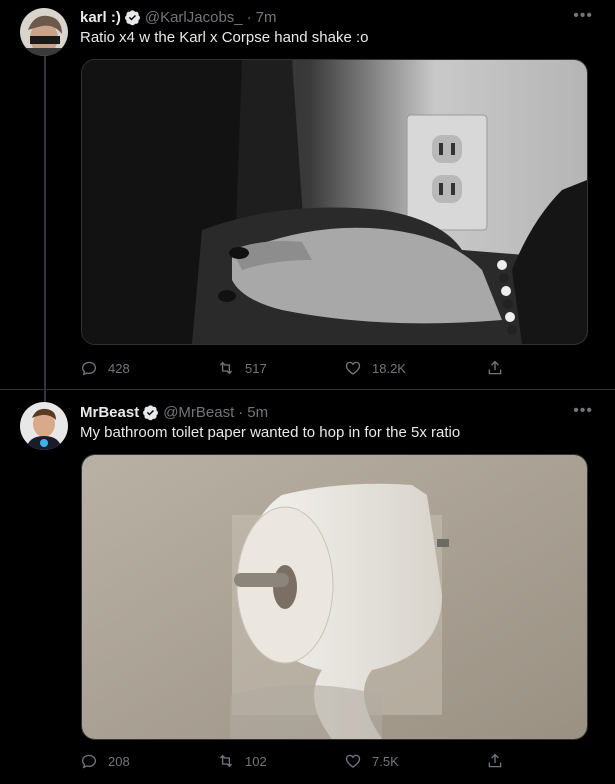 This screenshot has height=784, width=615. I want to click on tweet-divider, so click(307, 389).